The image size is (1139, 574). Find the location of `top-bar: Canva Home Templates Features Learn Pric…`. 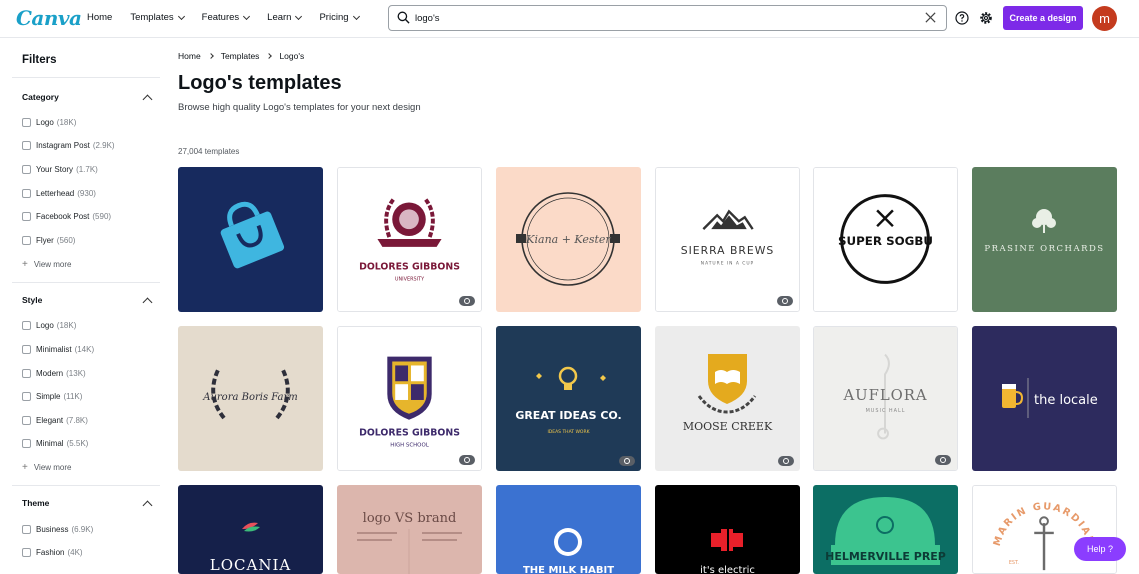

top-bar: Canva Home Templates Features Learn Pric… is located at coordinates (569, 19).